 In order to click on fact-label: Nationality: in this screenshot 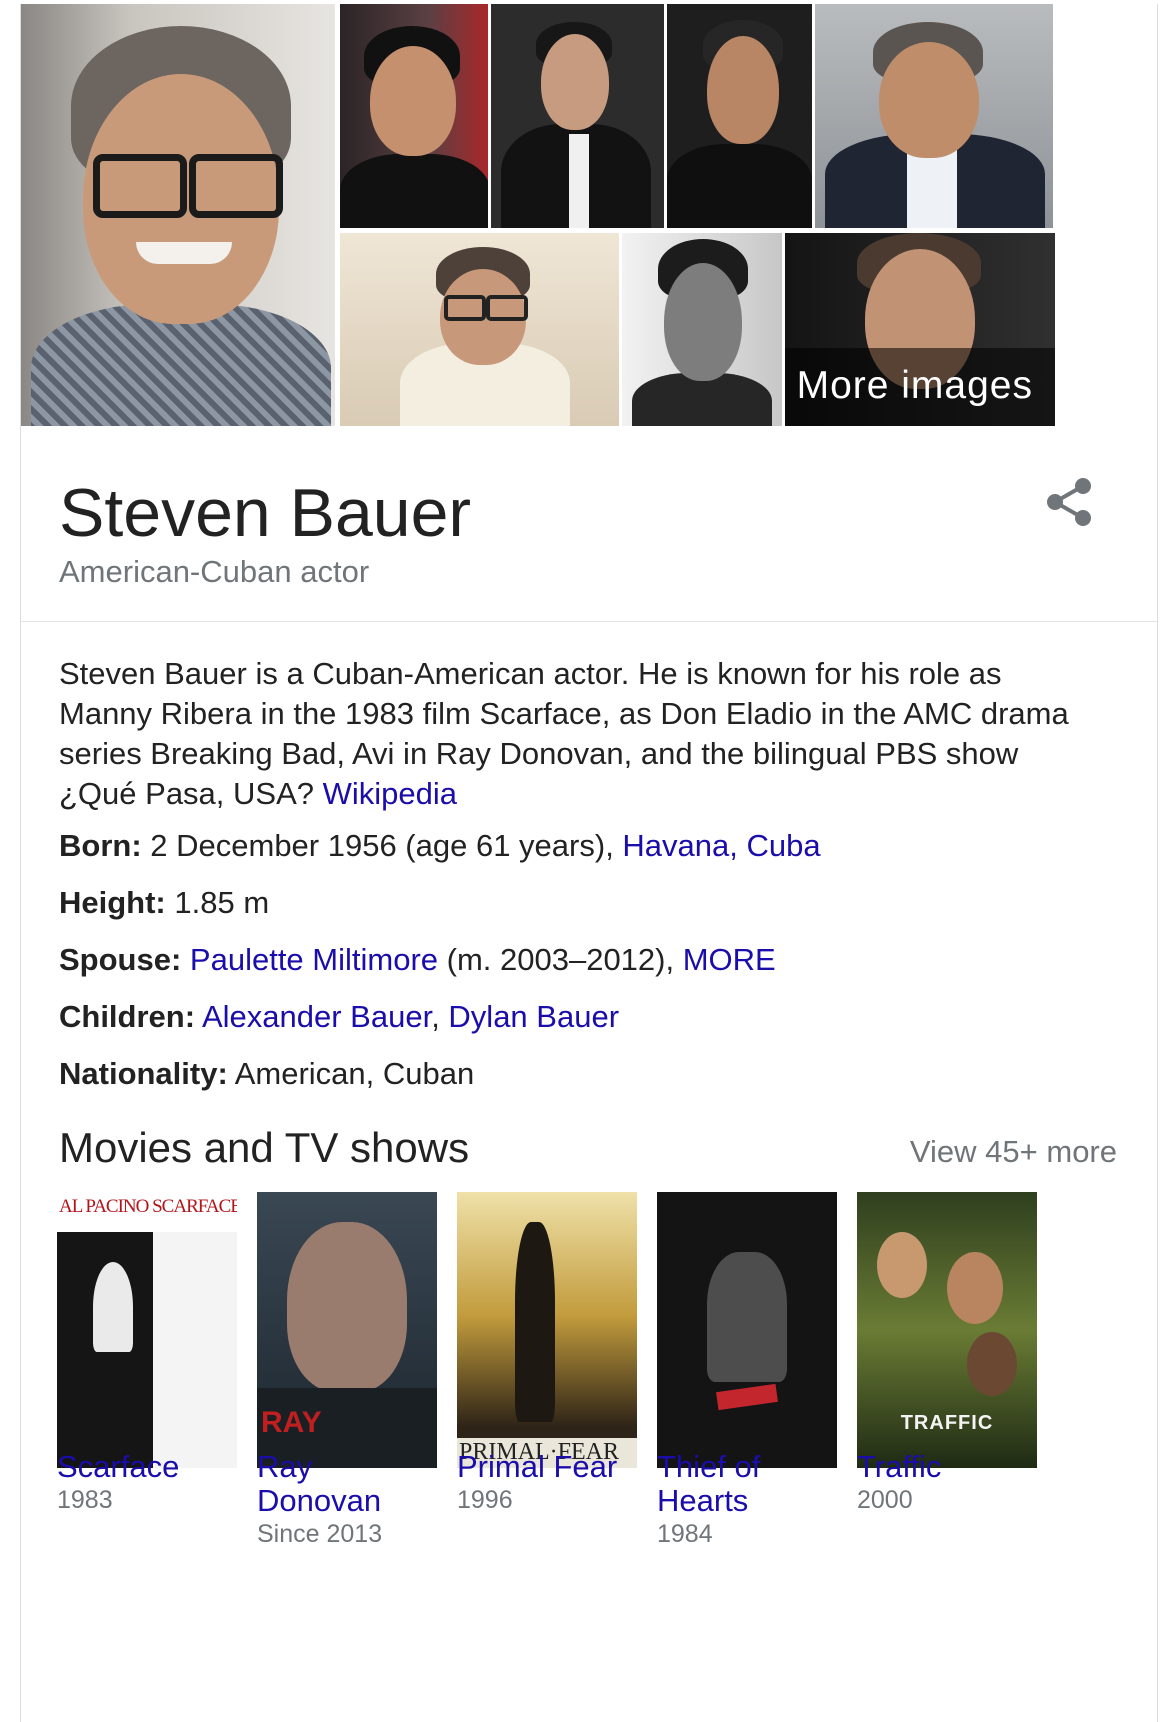, I will do `click(143, 1073)`.